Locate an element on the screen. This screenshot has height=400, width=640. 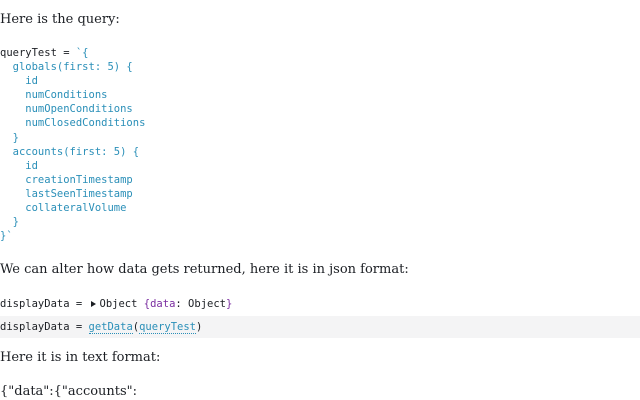
query-code-line: globals(first: 5) { is located at coordinates (72, 67).